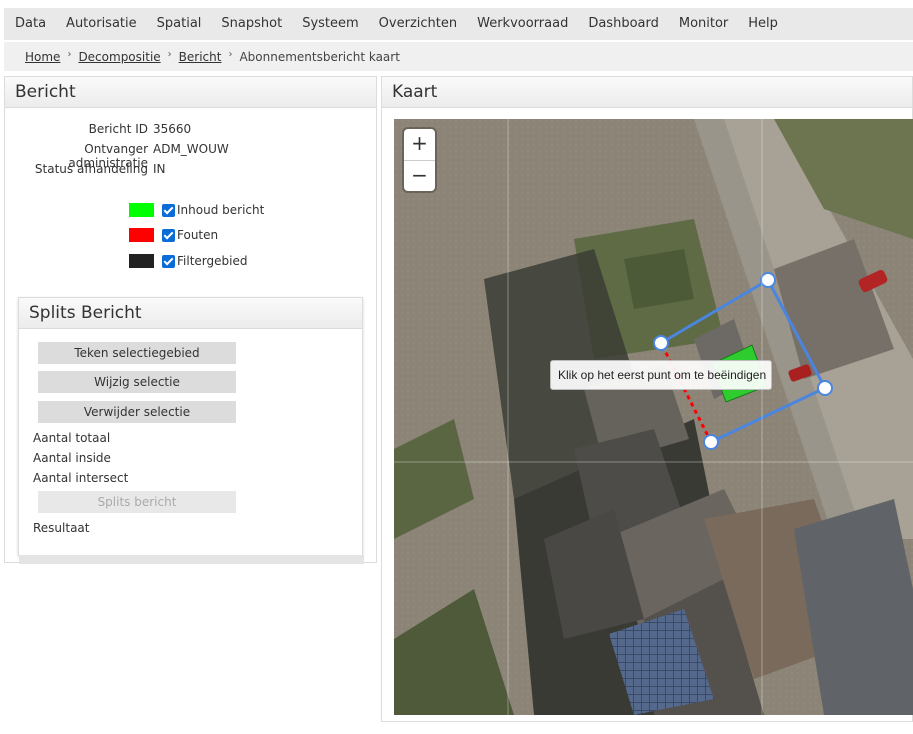 This screenshot has height=734, width=913. What do you see at coordinates (190, 92) in the screenshot?
I see `bericht-panel-title: Bericht` at bounding box center [190, 92].